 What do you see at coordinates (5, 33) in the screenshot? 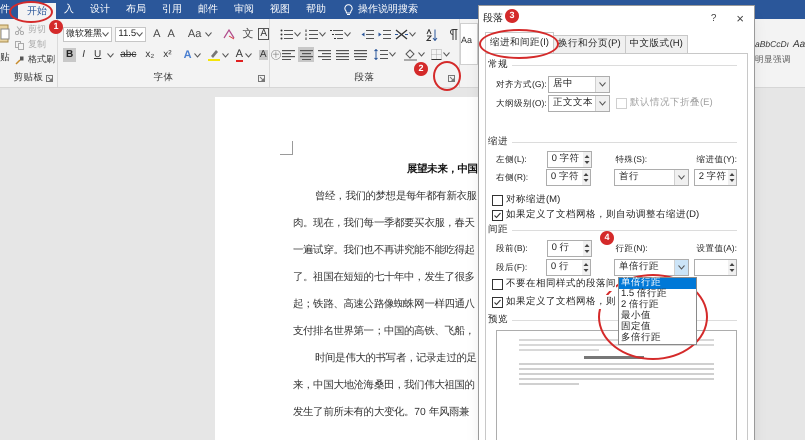
I see `clipboard-icon` at bounding box center [5, 33].